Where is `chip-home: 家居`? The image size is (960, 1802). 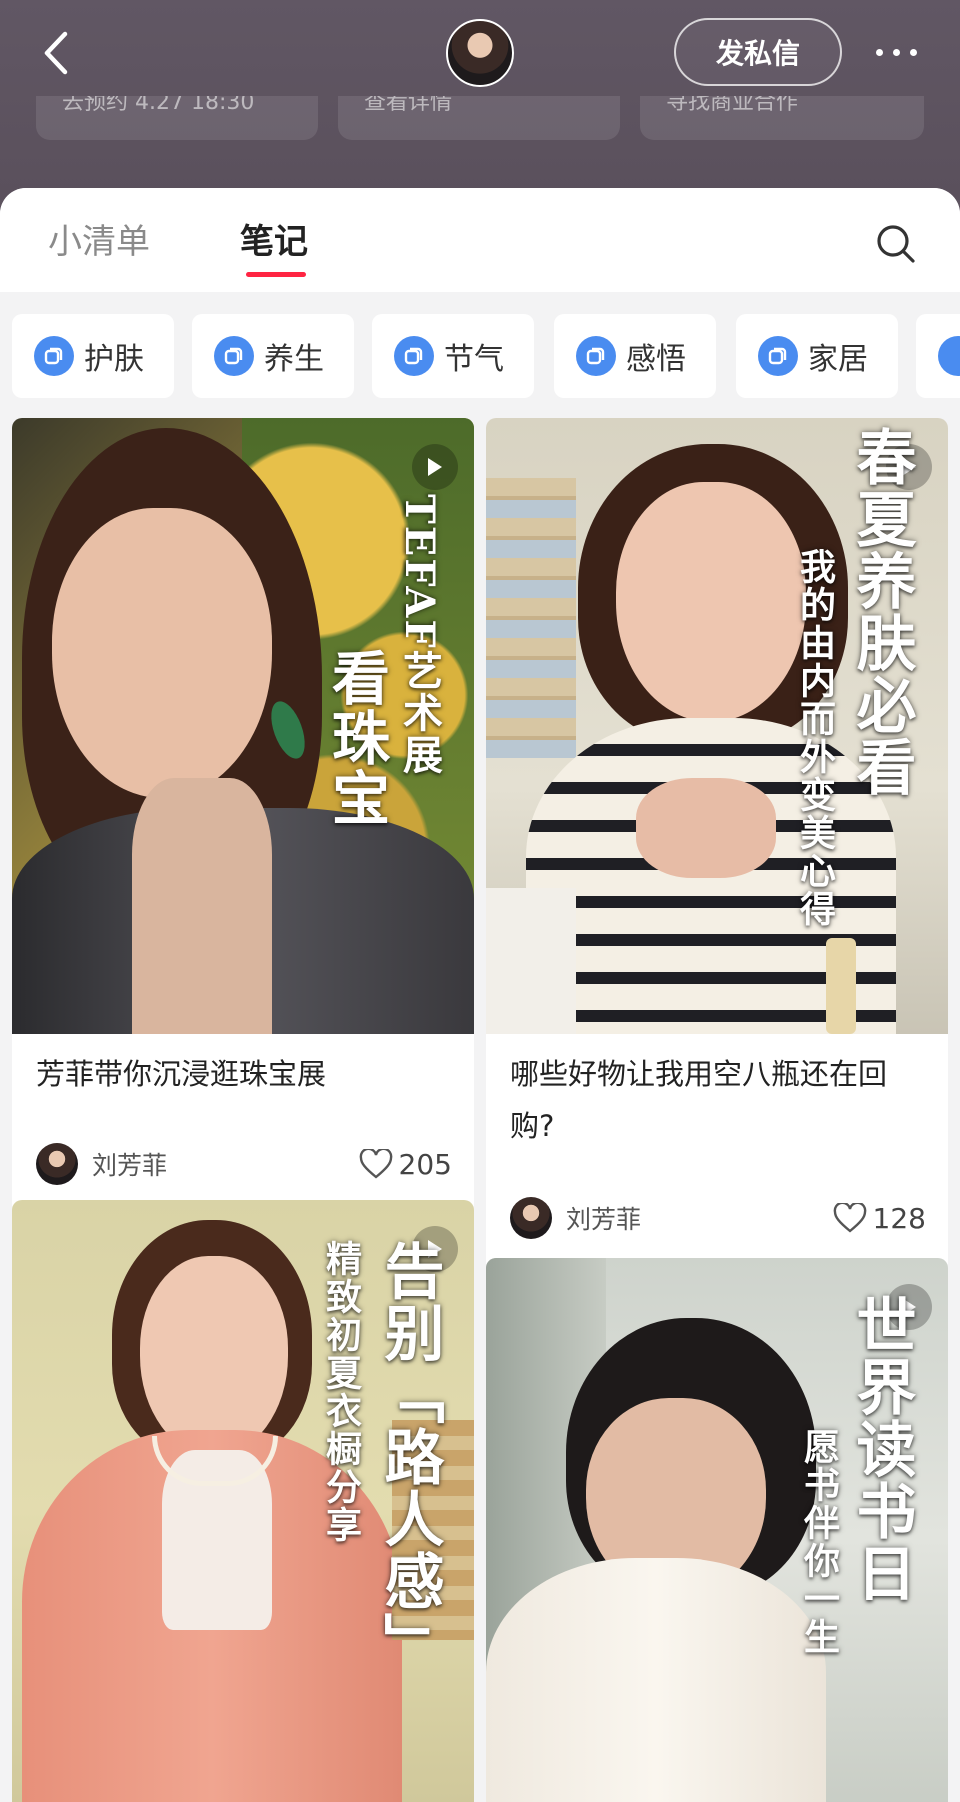
chip-home: 家居 is located at coordinates (817, 356).